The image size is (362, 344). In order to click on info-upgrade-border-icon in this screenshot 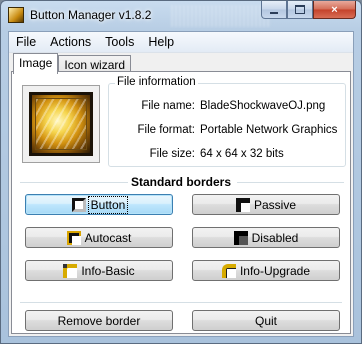, I will do `click(228, 270)`.